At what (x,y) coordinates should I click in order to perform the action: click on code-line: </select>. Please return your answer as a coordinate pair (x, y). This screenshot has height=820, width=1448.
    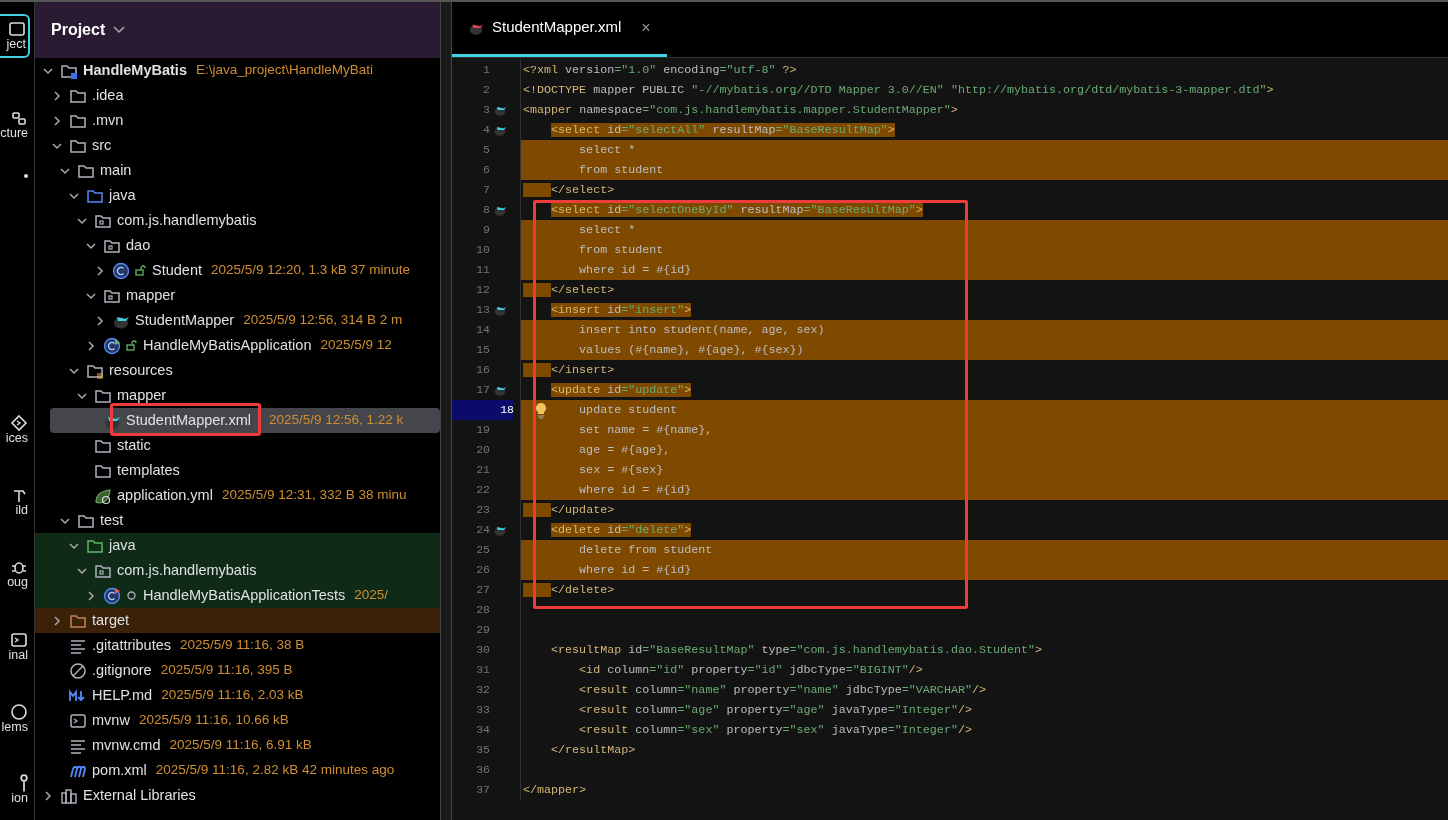
    Looking at the image, I should click on (984, 190).